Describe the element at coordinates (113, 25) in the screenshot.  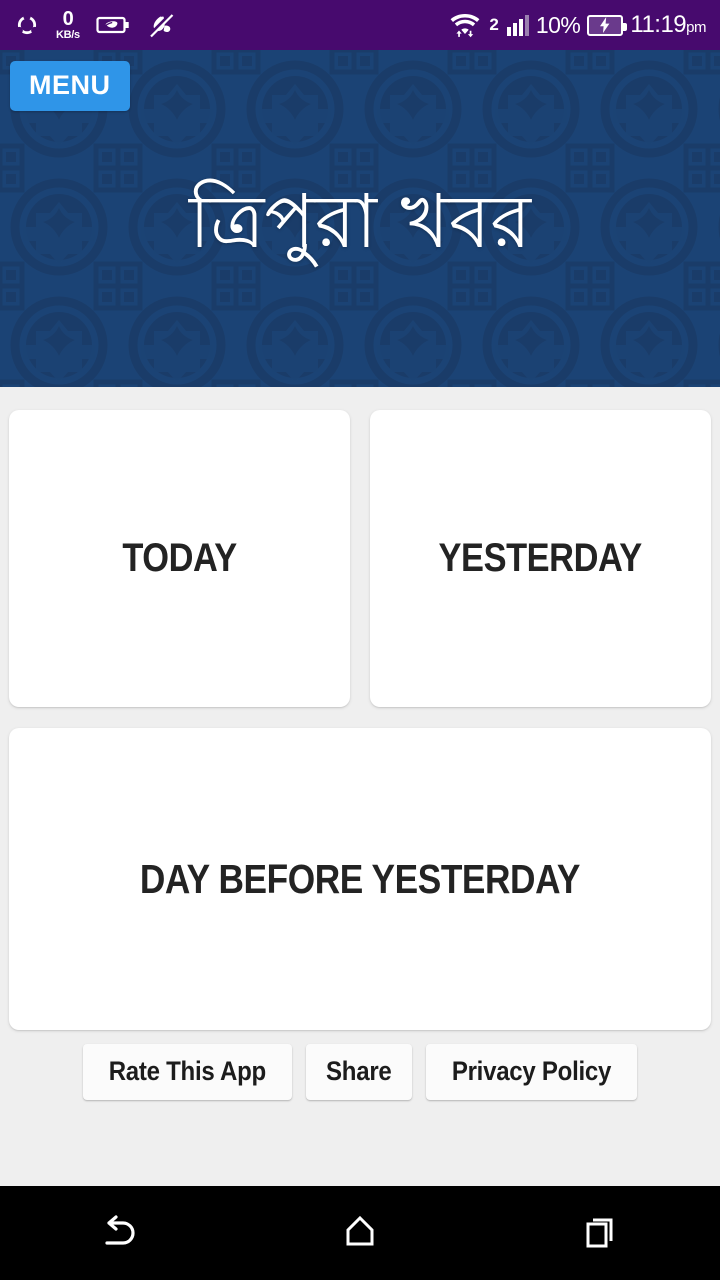
I see `stamina-battery-leaf-icon` at that location.